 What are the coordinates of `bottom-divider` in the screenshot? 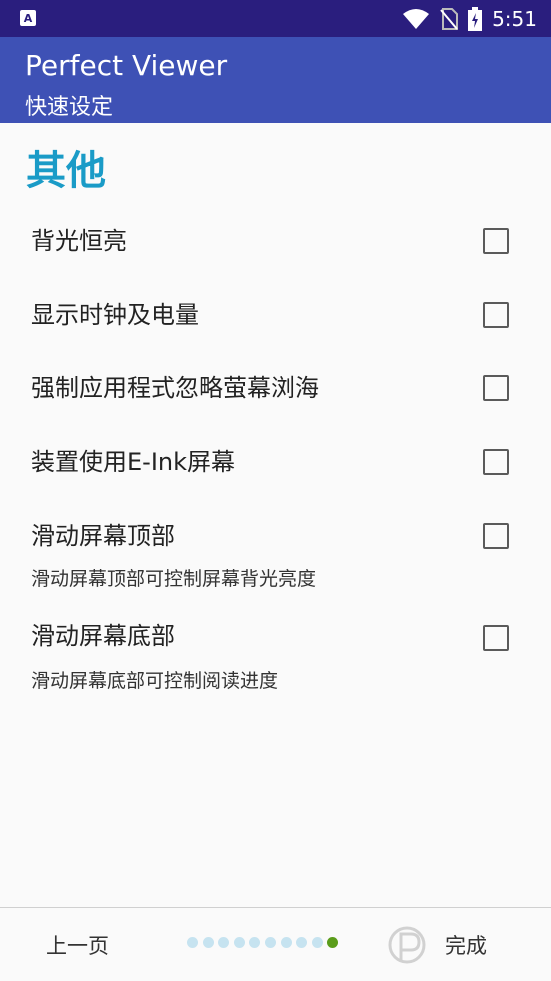 It's located at (275, 907).